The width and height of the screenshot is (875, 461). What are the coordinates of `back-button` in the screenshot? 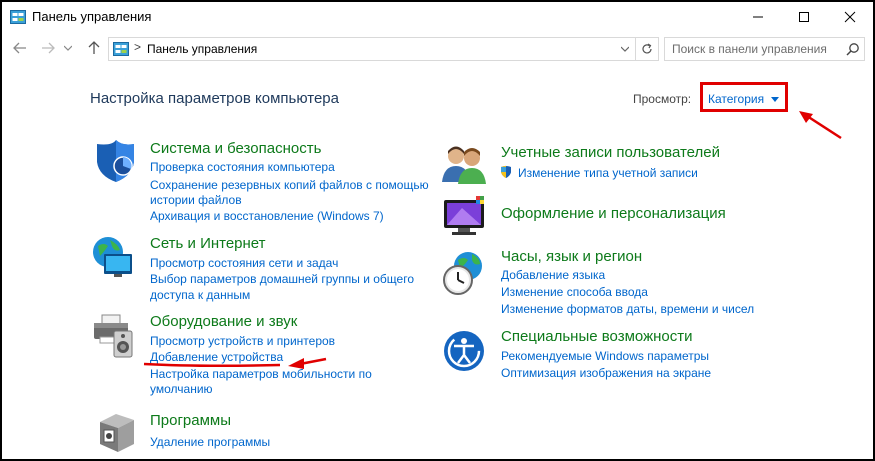 It's located at (20, 48).